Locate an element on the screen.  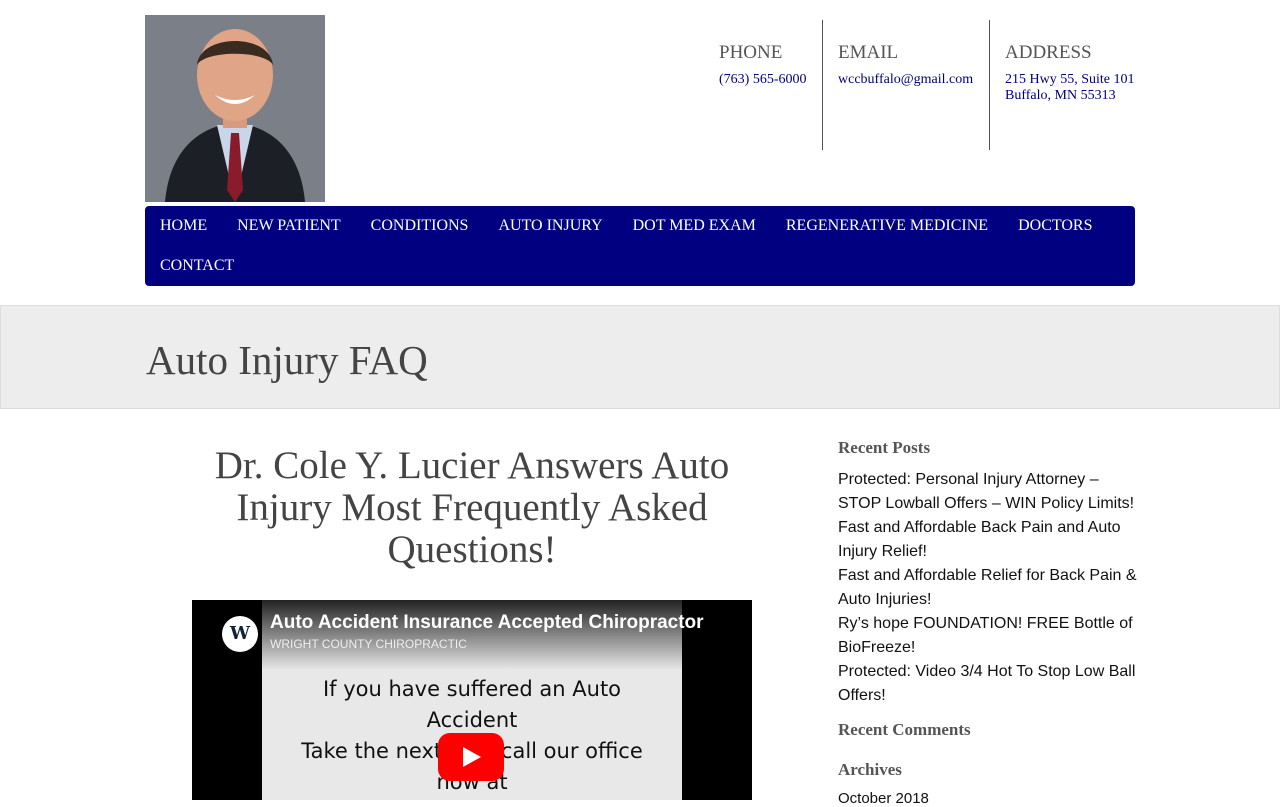
play-button is located at coordinates (471, 757).